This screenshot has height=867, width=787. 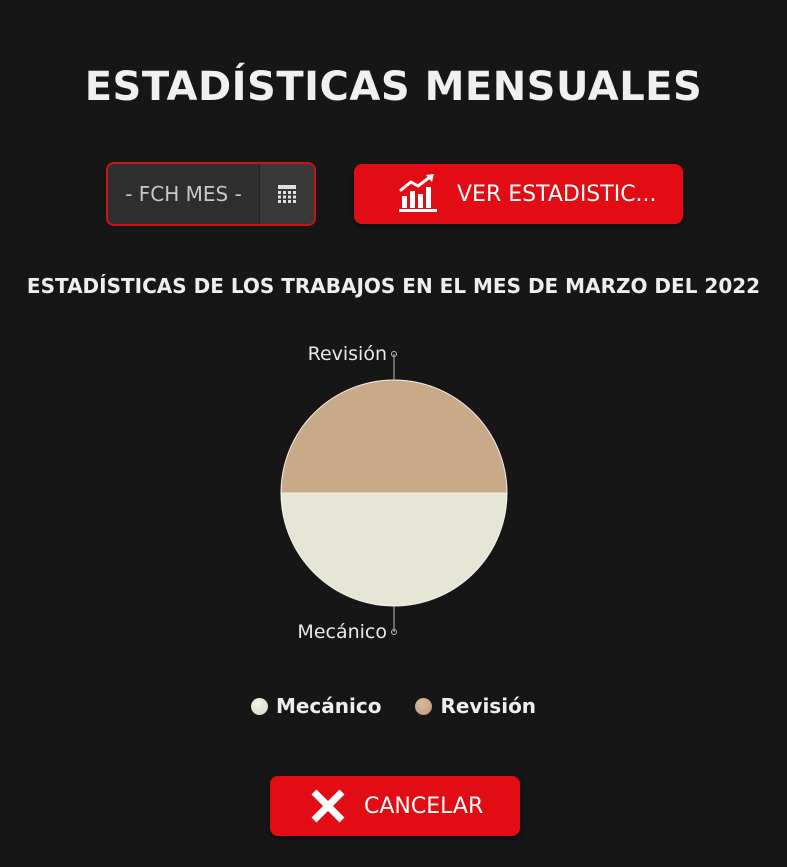 I want to click on calendar-icon, so click(x=287, y=194).